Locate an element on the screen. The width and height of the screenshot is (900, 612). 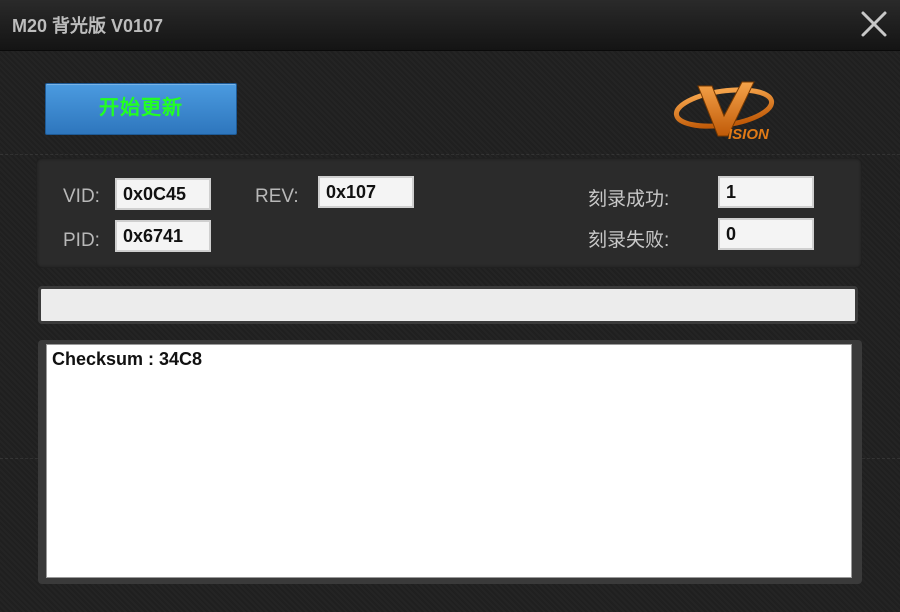
success-count-field: 1 is located at coordinates (766, 192).